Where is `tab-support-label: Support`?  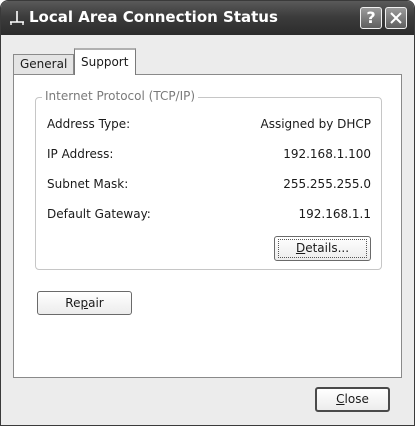 tab-support-label: Support is located at coordinates (105, 62).